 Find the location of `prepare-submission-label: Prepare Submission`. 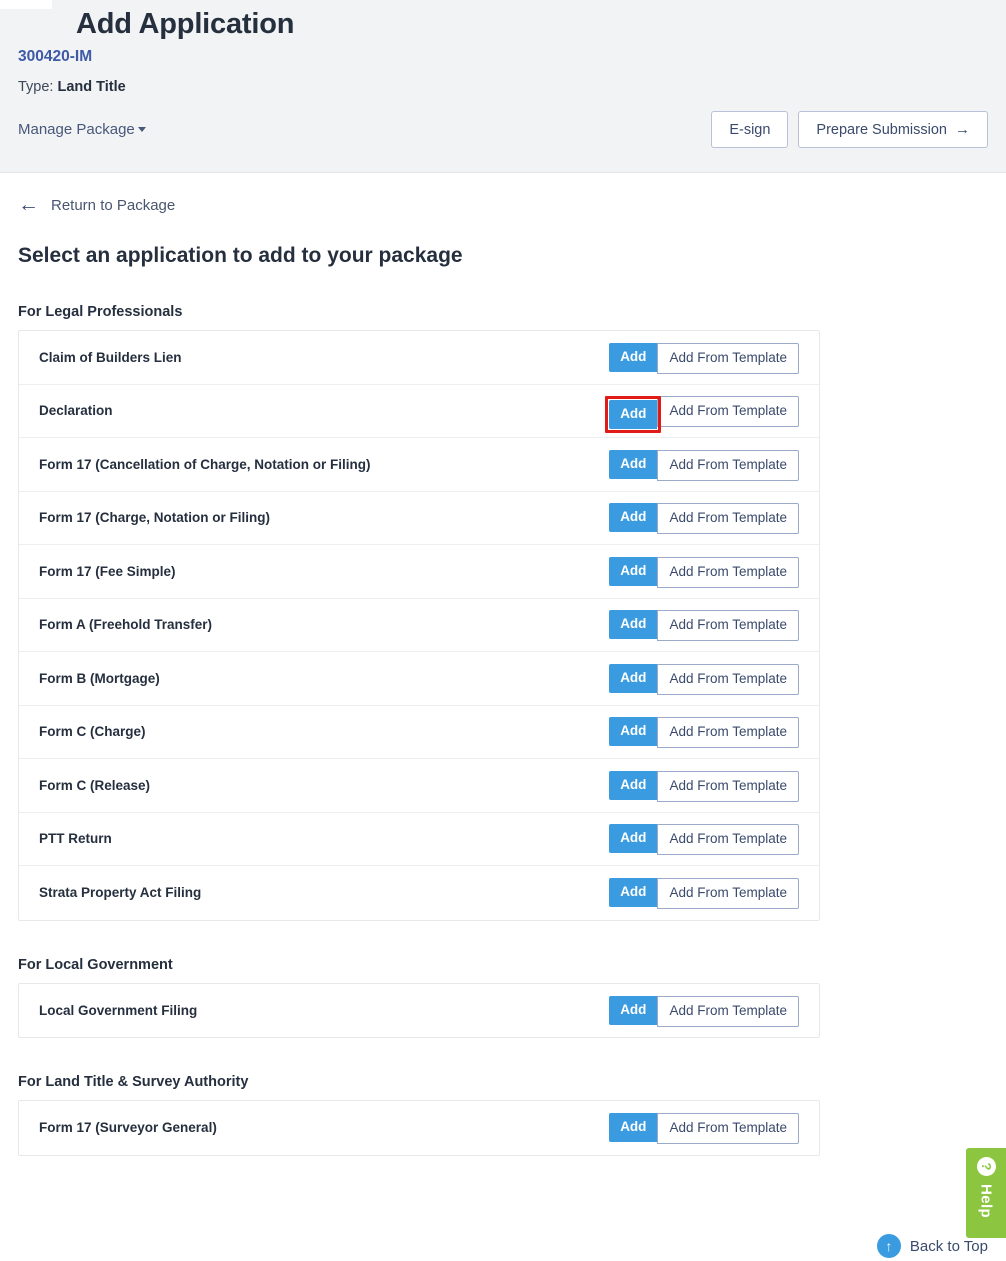

prepare-submission-label: Prepare Submission is located at coordinates (881, 130).